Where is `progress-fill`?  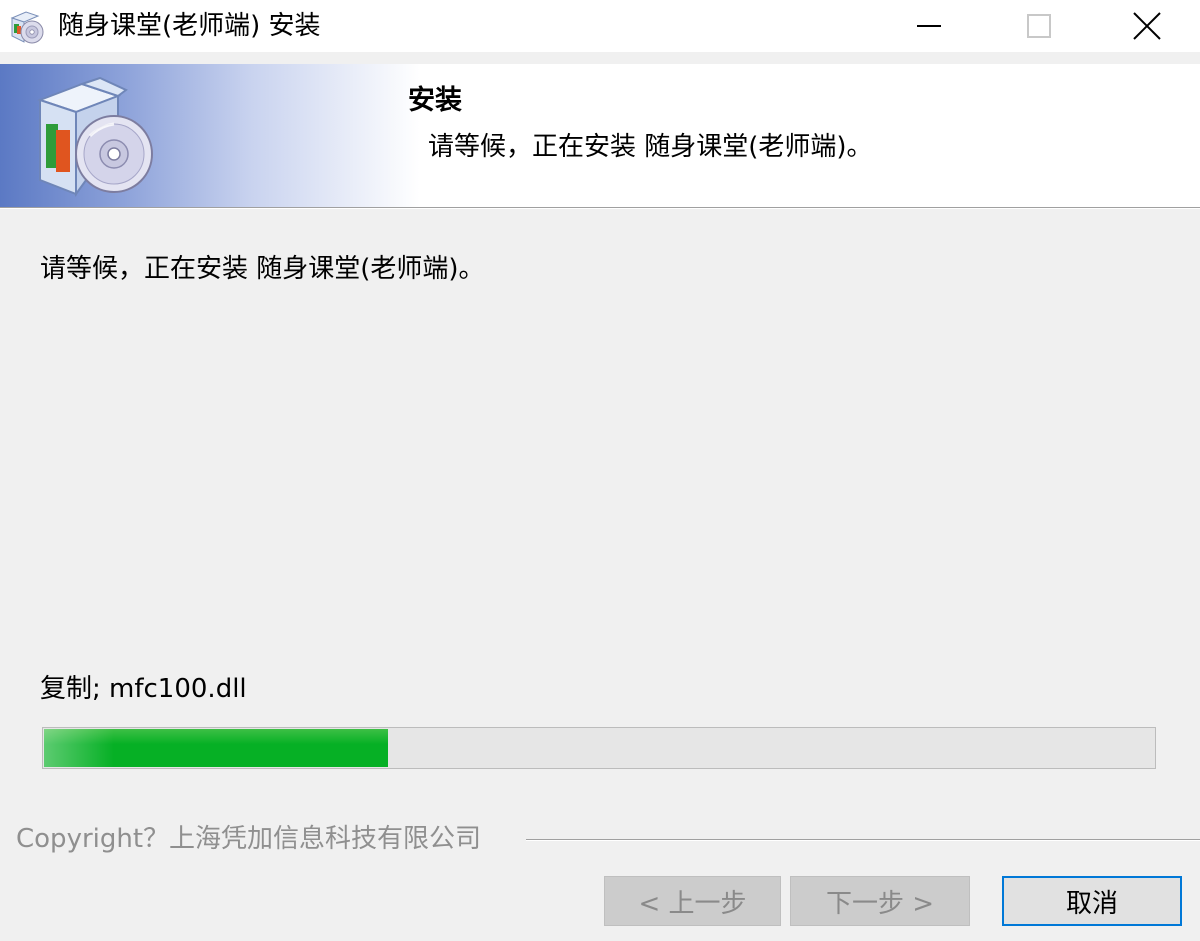 progress-fill is located at coordinates (216, 748).